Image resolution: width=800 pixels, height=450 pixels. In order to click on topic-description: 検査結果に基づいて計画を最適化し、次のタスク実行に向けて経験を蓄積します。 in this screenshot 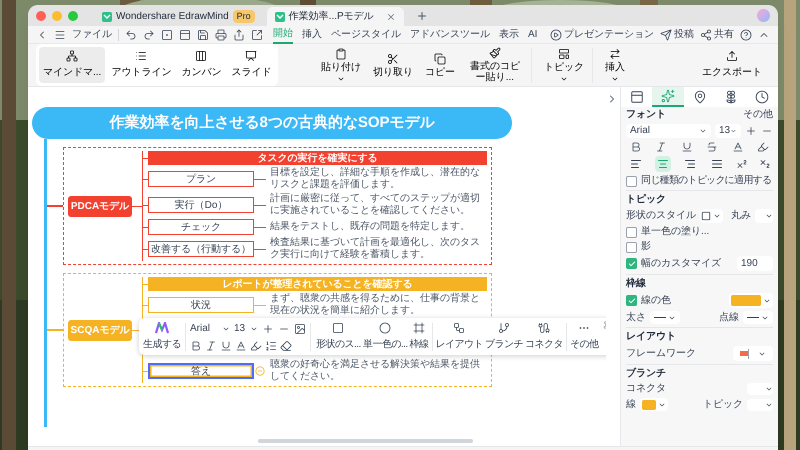, I will do `click(375, 249)`.